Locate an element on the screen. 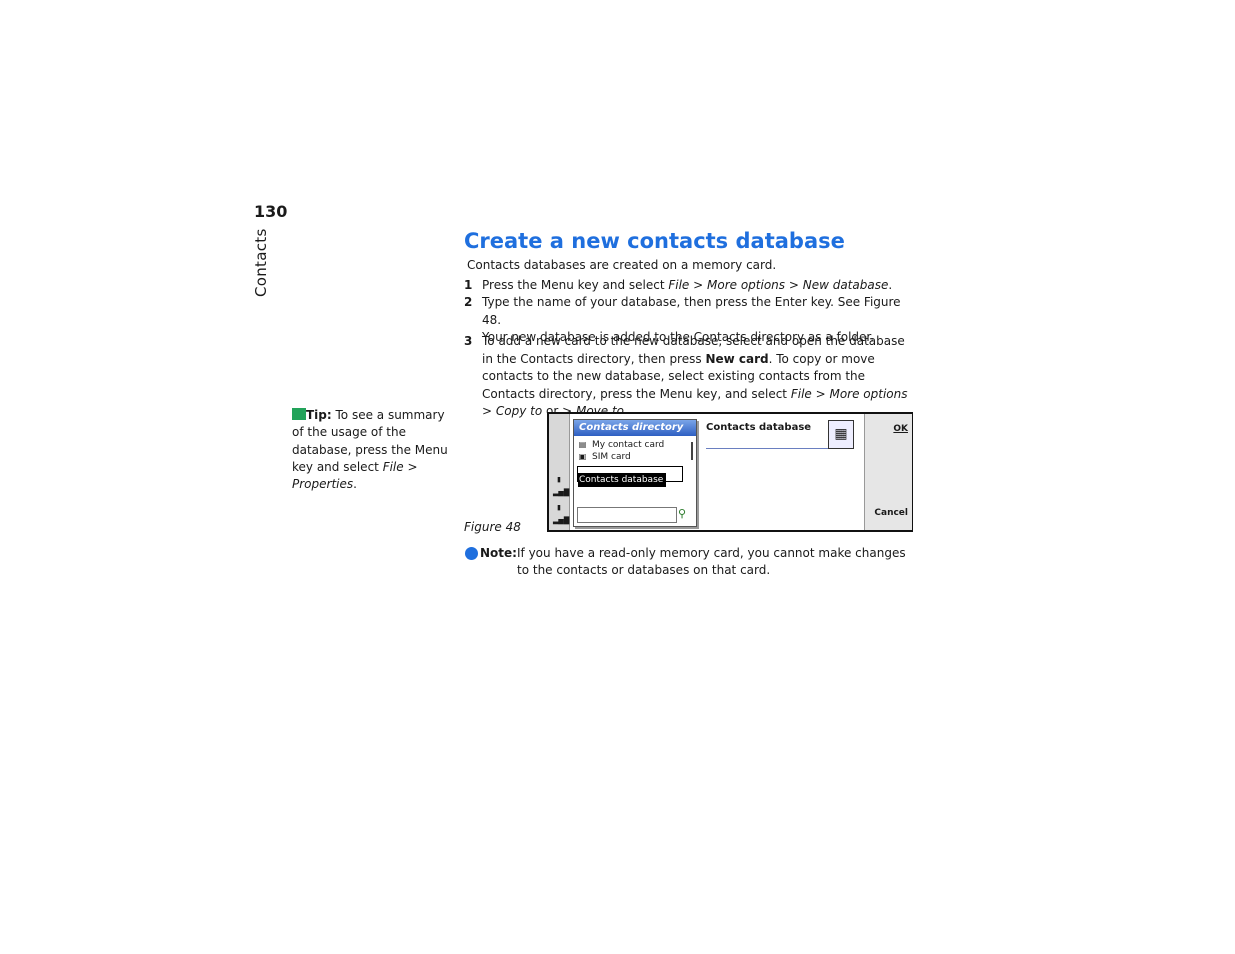 This screenshot has width=1235, height=954. database-icon: ▦ is located at coordinates (841, 434).